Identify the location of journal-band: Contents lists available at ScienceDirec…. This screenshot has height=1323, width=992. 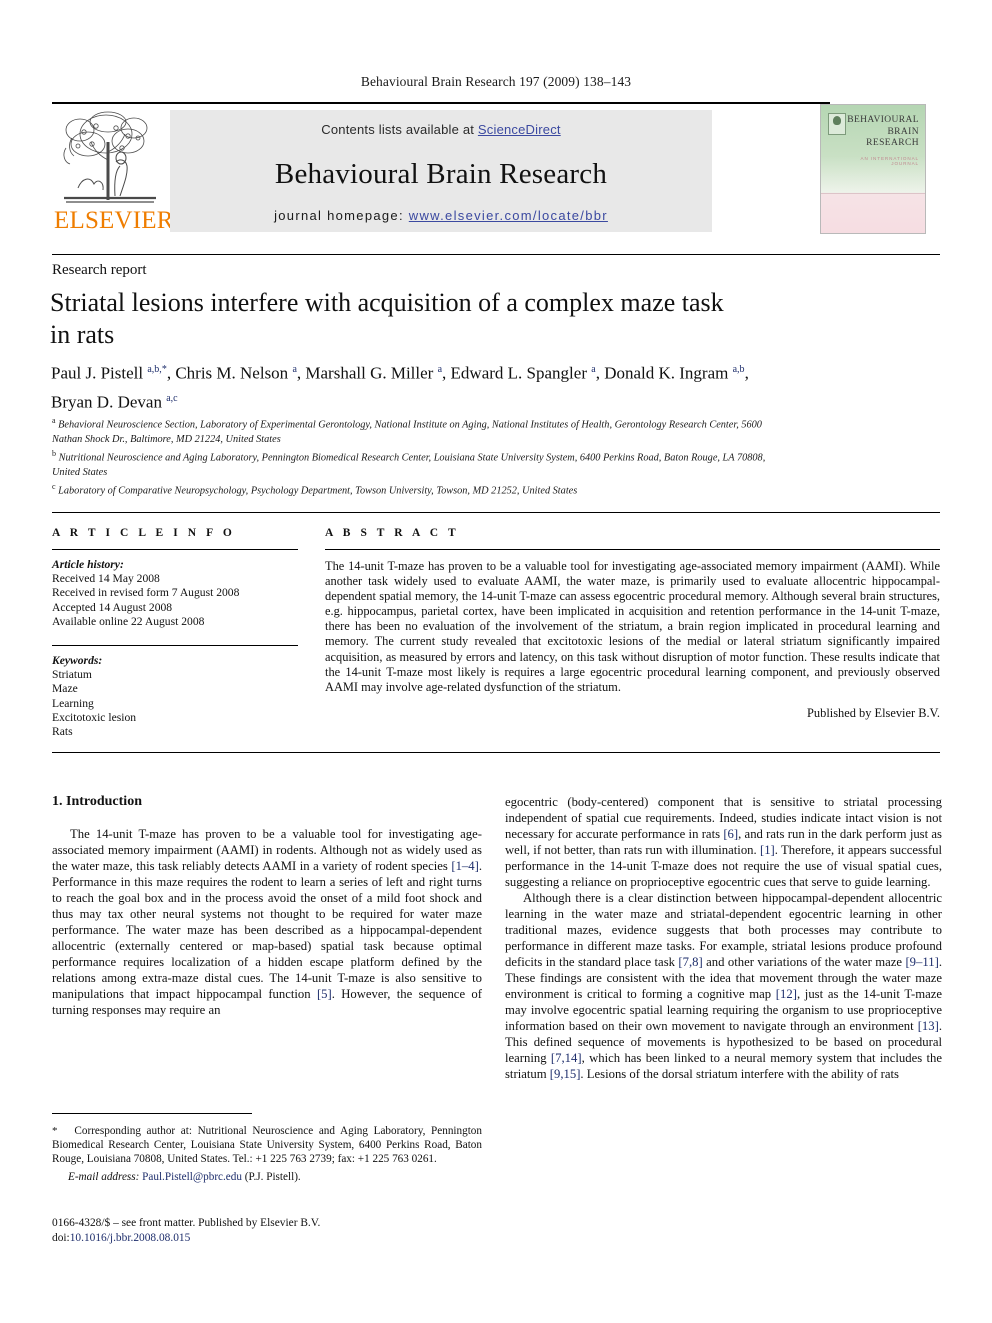
(441, 171).